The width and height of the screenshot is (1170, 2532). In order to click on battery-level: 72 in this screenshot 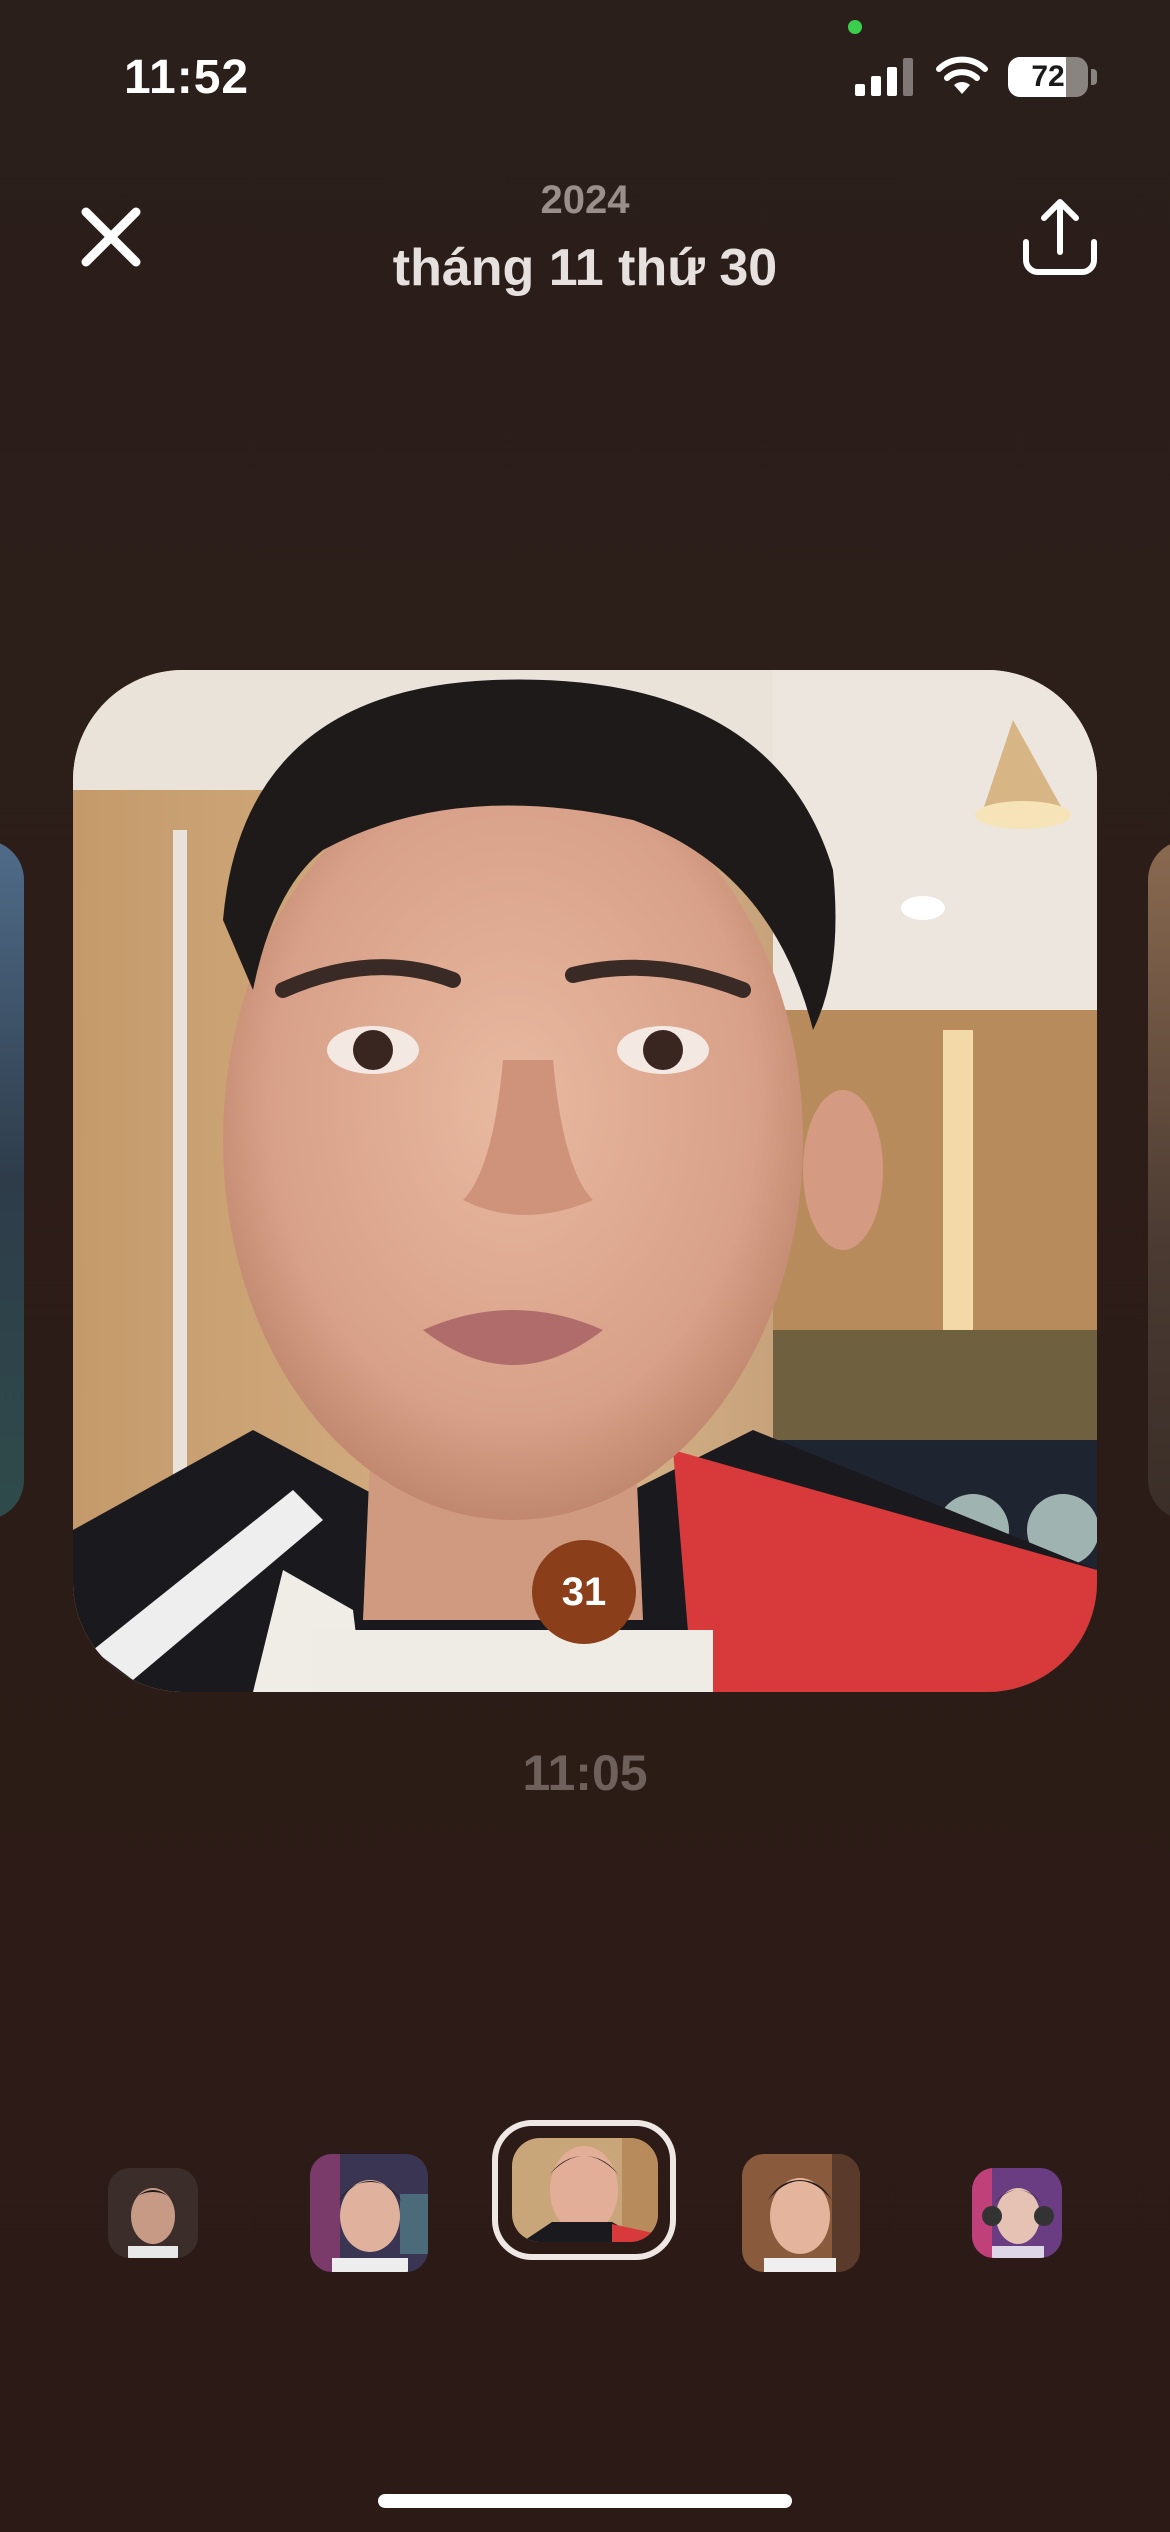, I will do `click(1048, 76)`.